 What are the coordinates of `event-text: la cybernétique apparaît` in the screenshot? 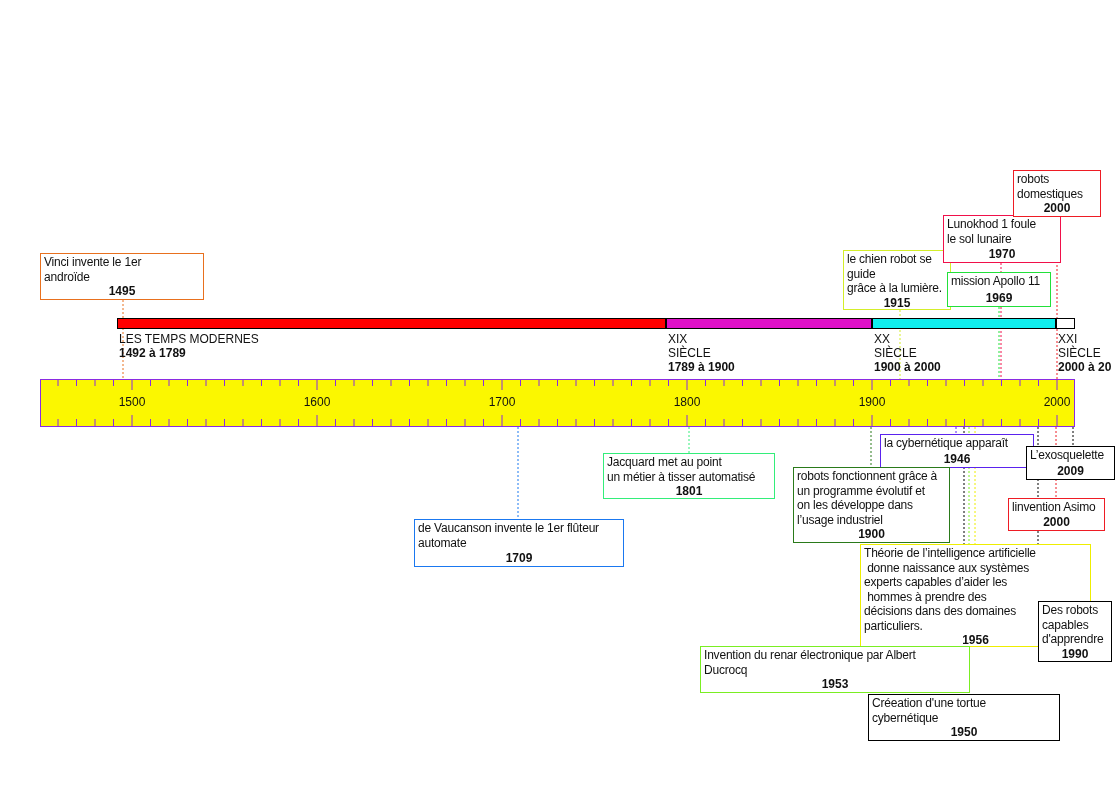 It's located at (946, 443).